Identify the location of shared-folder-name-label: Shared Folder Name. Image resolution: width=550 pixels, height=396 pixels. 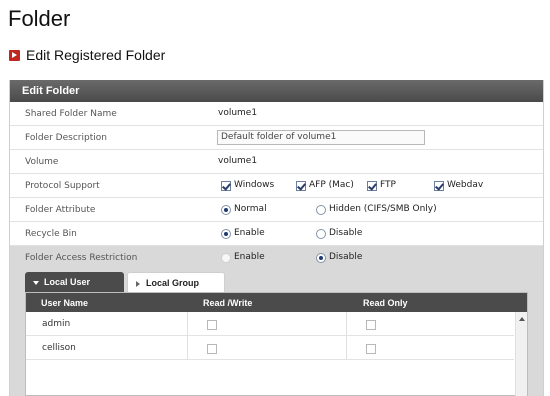
(71, 114).